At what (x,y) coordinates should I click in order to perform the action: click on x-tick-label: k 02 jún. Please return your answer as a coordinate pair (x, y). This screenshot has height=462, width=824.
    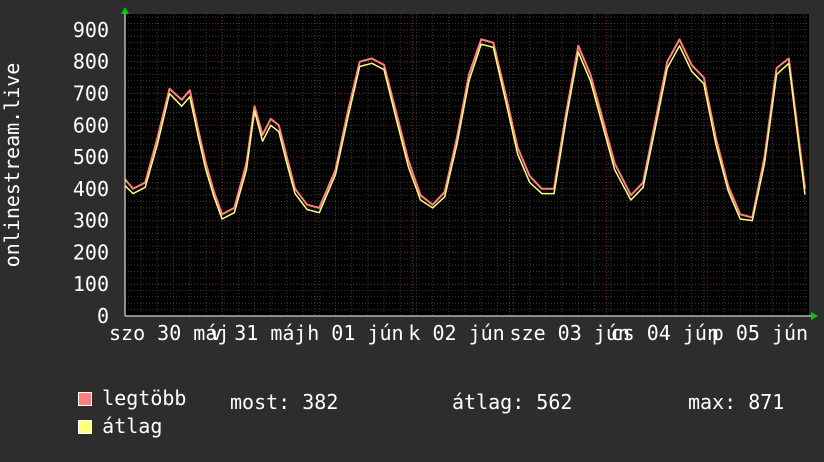
    Looking at the image, I should click on (456, 333).